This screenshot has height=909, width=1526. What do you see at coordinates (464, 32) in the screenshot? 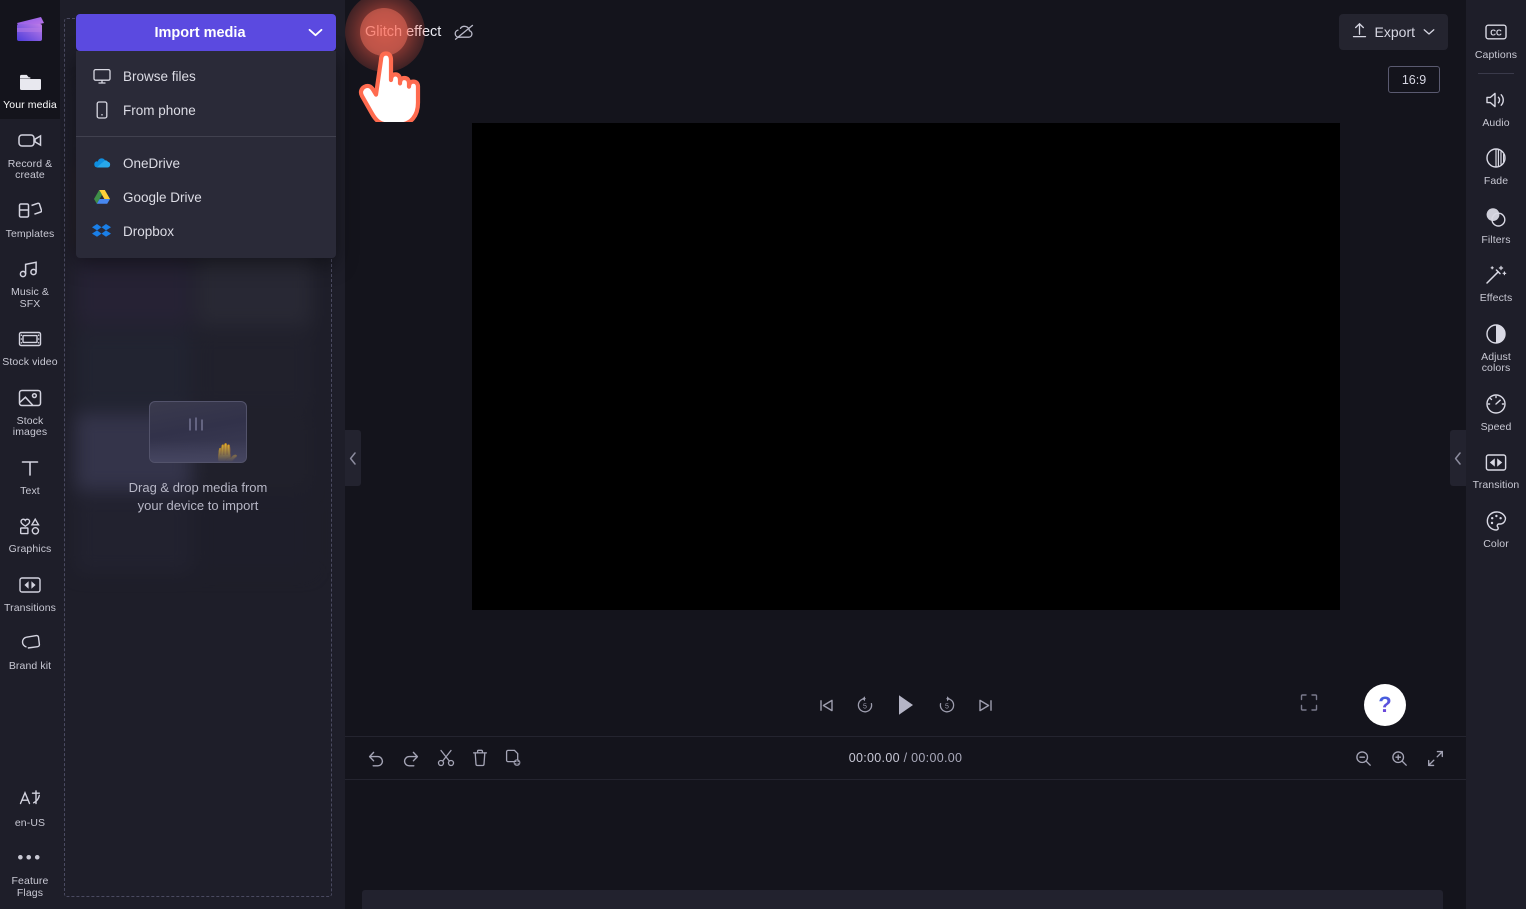
I see `cloud-off-icon` at bounding box center [464, 32].